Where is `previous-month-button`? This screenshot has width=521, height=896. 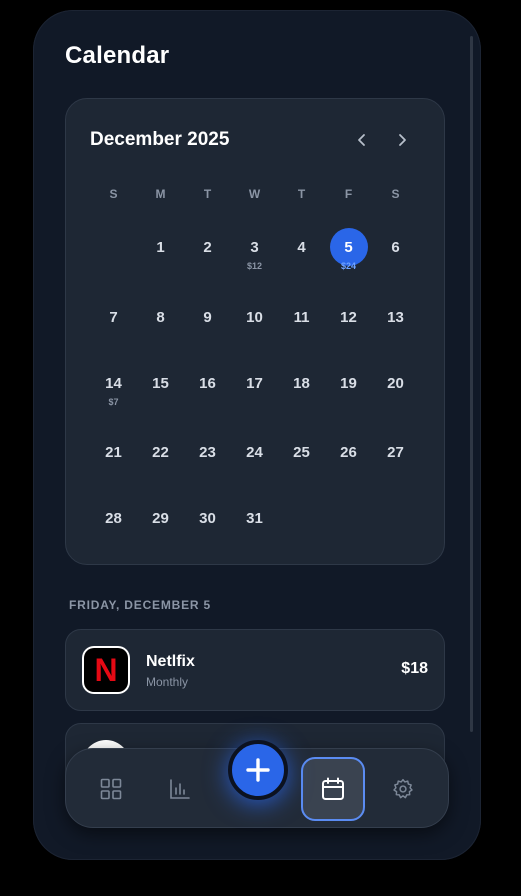 previous-month-button is located at coordinates (362, 140).